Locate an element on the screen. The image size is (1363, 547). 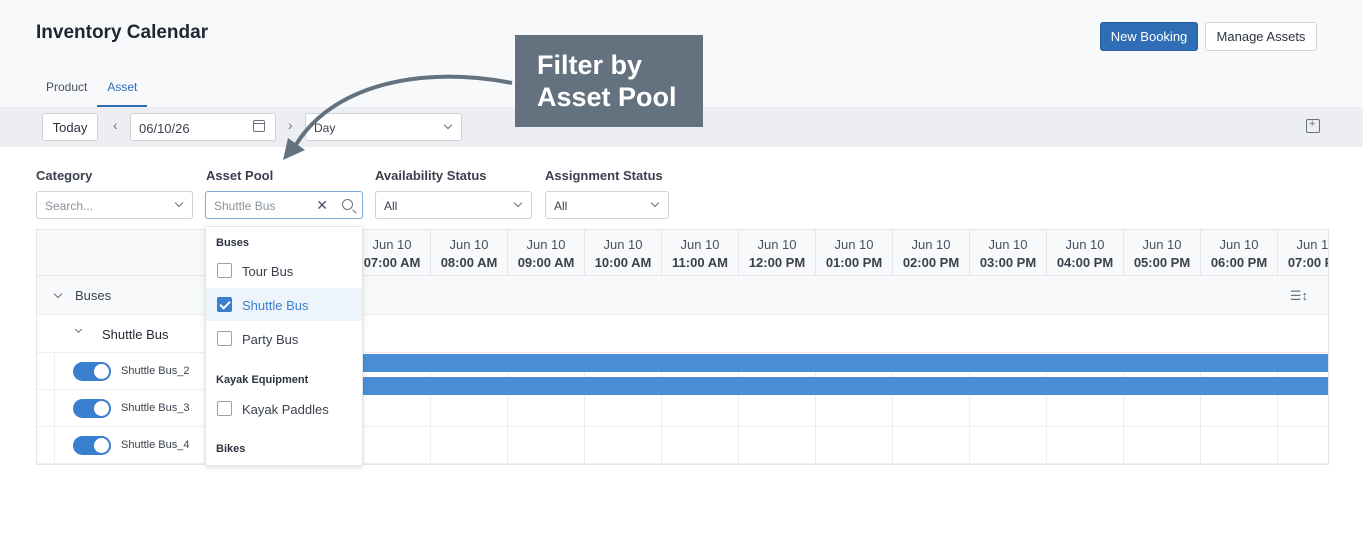
asset-pool-label: Asset Pool is located at coordinates (240, 175).